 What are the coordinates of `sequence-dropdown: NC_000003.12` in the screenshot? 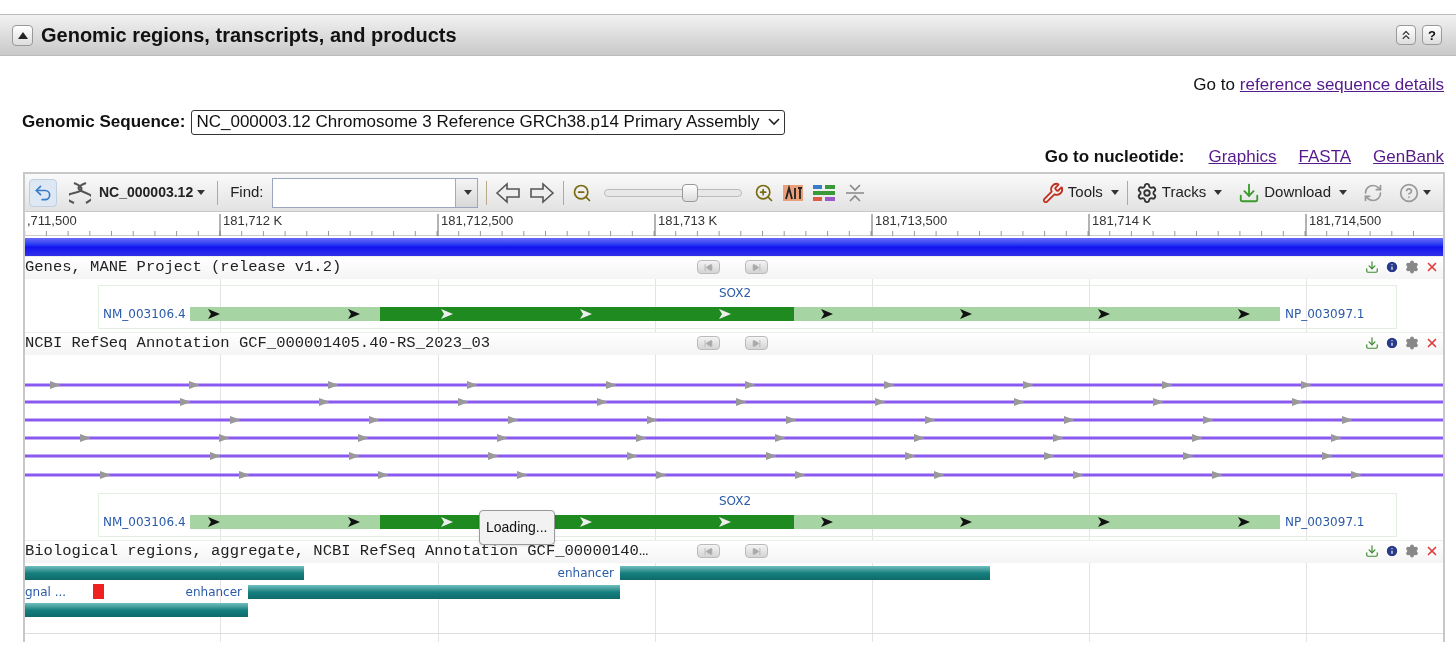 It's located at (152, 192).